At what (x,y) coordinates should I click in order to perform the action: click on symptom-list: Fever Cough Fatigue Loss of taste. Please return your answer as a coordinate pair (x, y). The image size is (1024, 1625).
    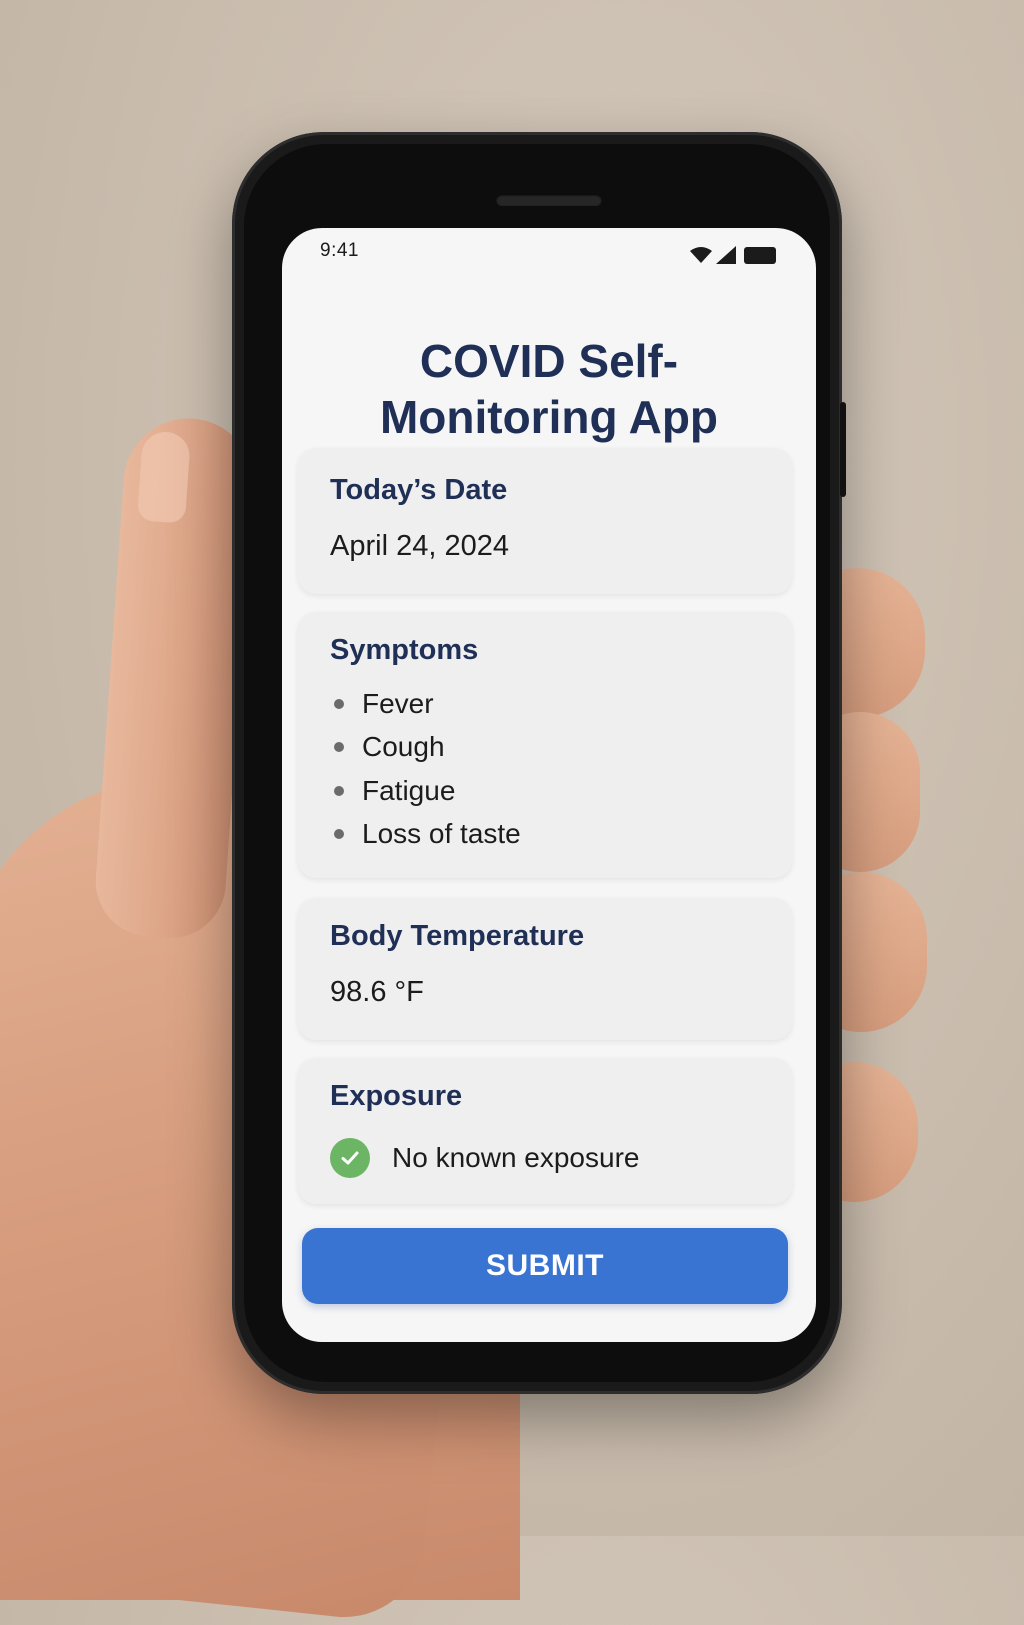
    Looking at the image, I should click on (427, 769).